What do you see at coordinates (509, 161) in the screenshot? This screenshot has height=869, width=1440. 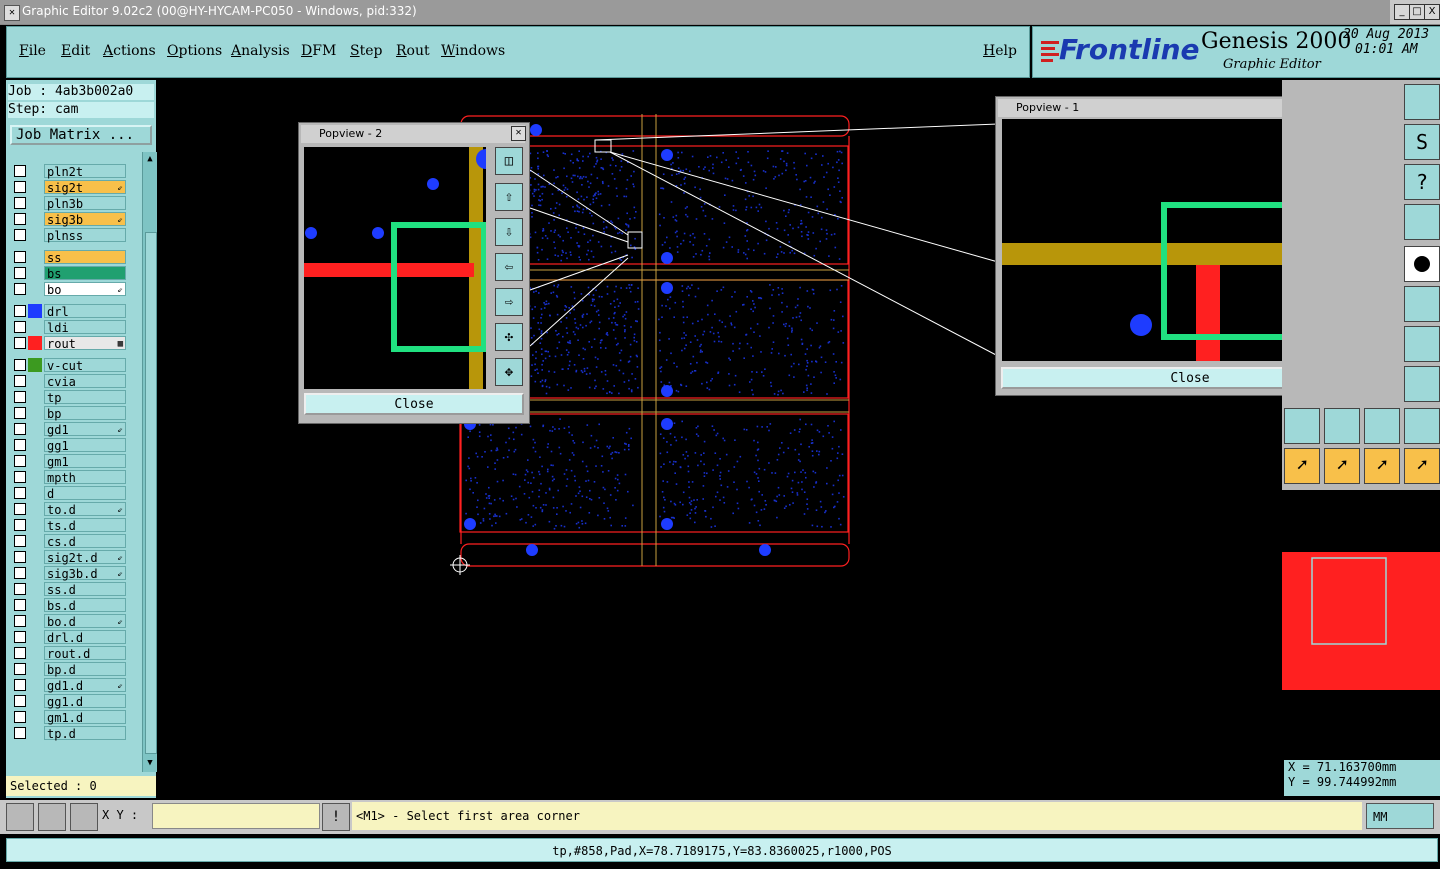 I see `zoom-home-icon: ◫` at bounding box center [509, 161].